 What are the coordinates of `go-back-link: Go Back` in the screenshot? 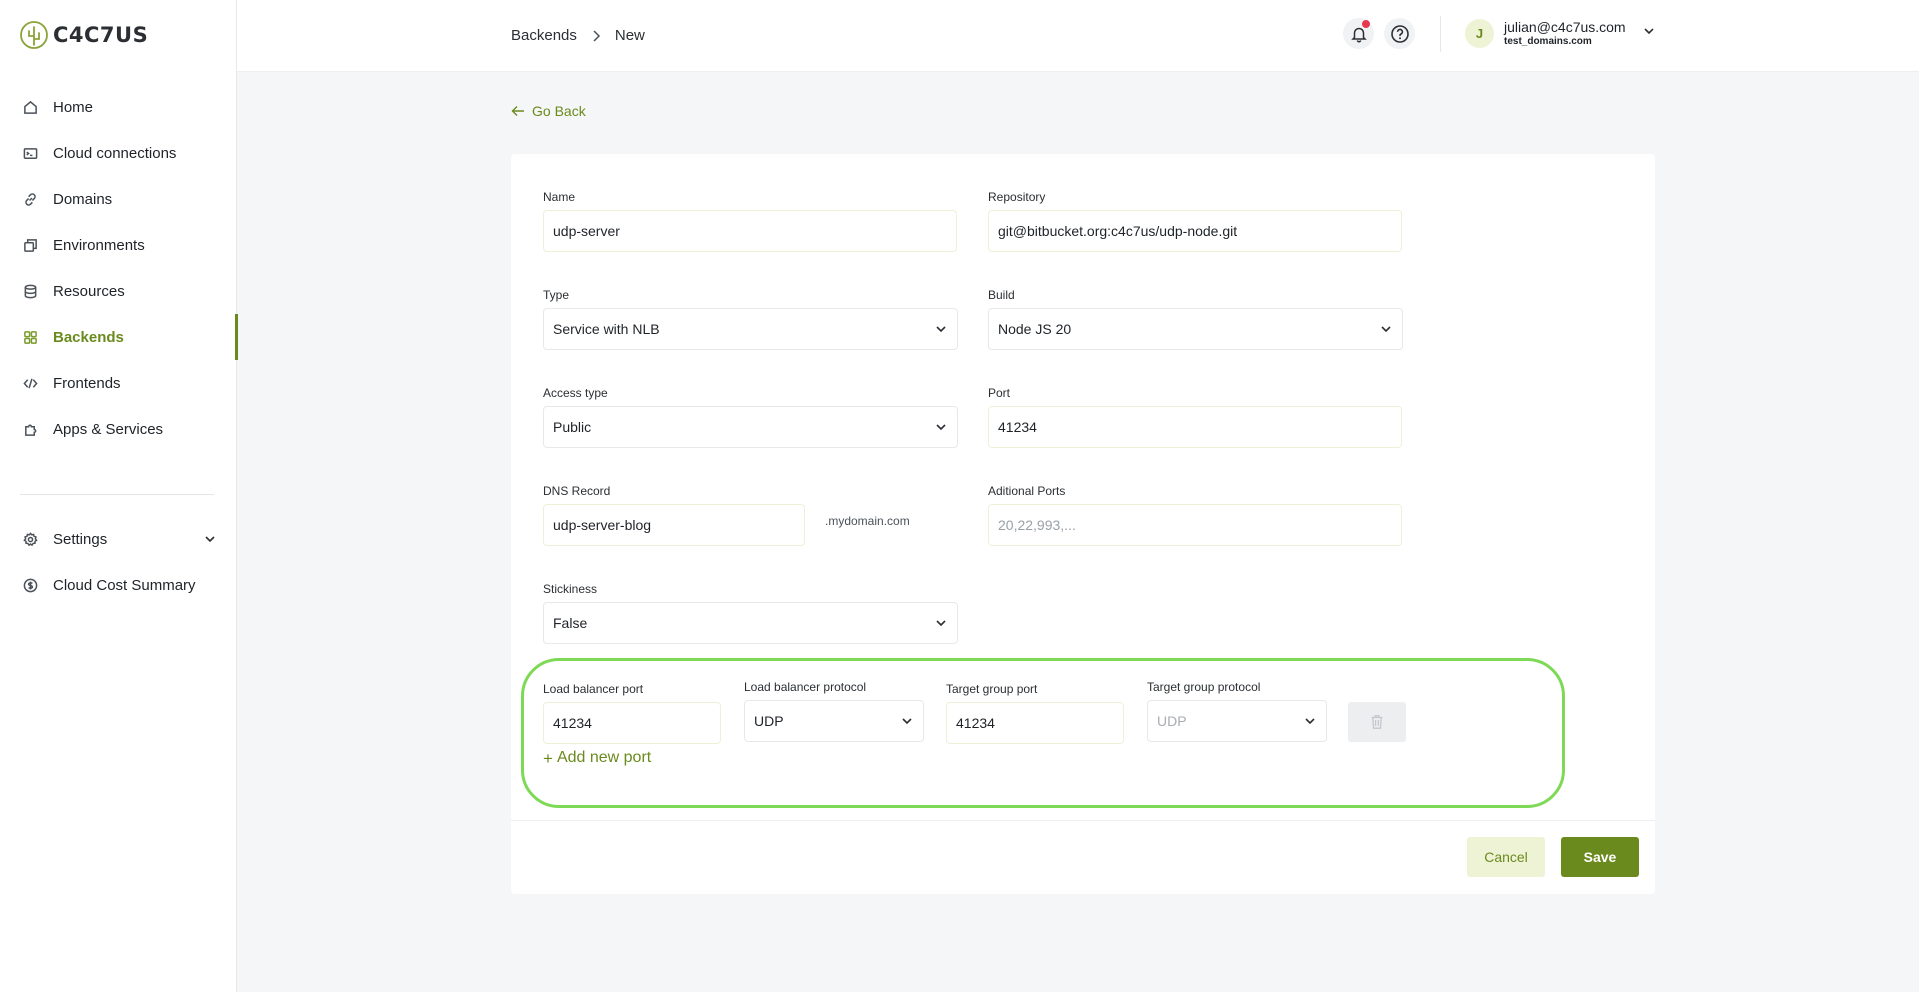 It's located at (548, 111).